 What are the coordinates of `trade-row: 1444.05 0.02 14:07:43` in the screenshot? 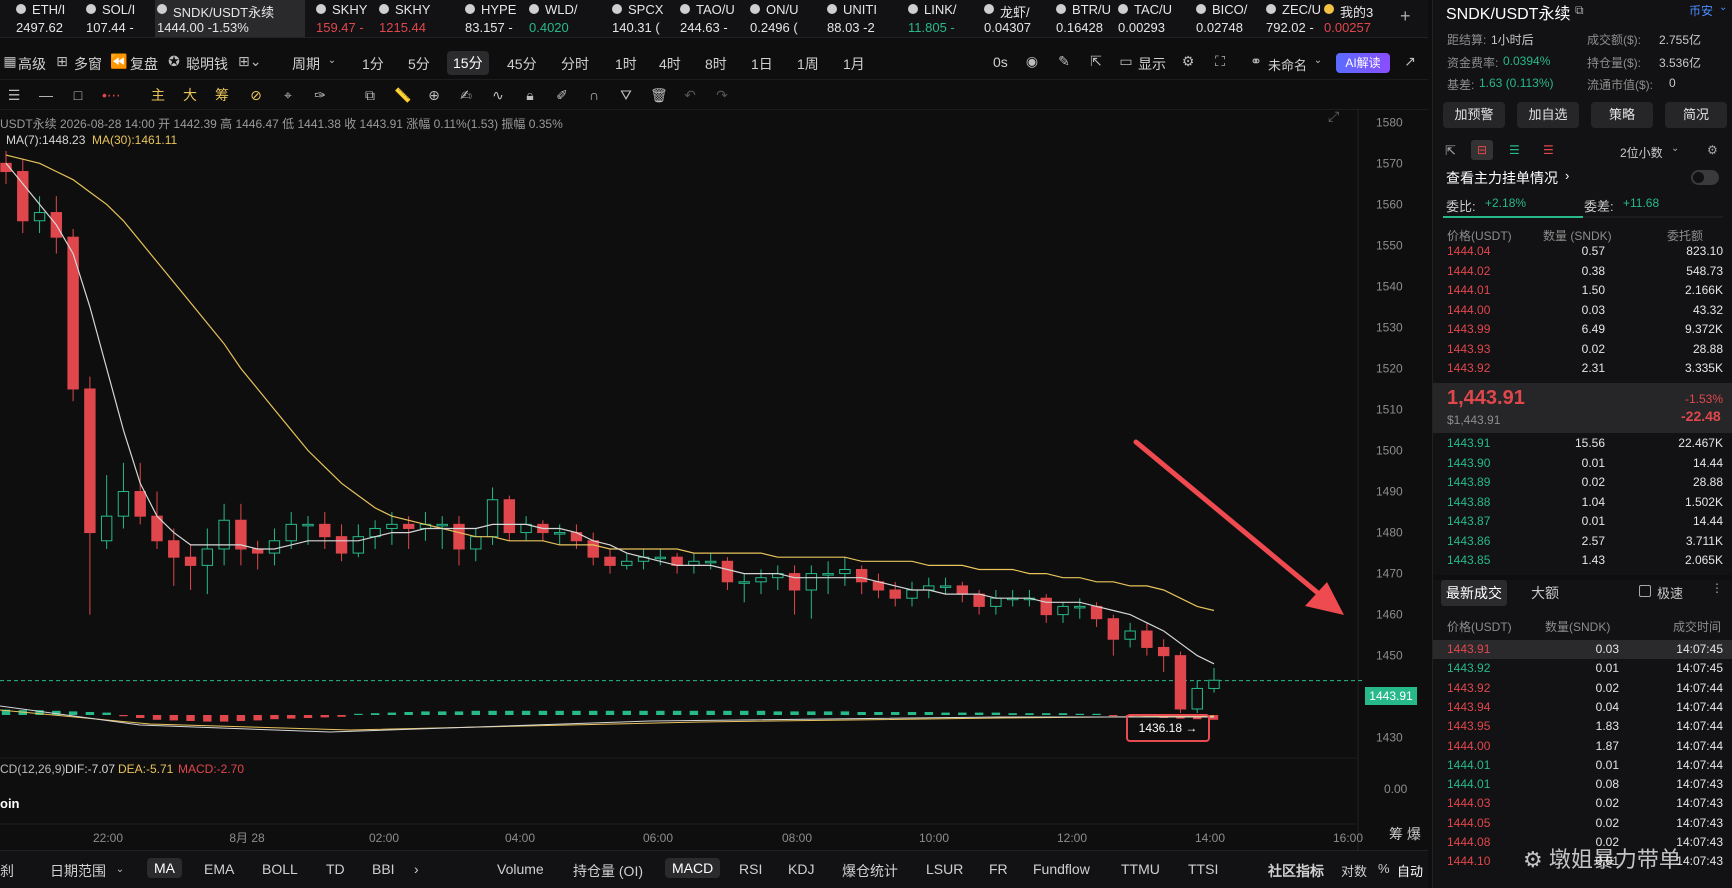 It's located at (1582, 823).